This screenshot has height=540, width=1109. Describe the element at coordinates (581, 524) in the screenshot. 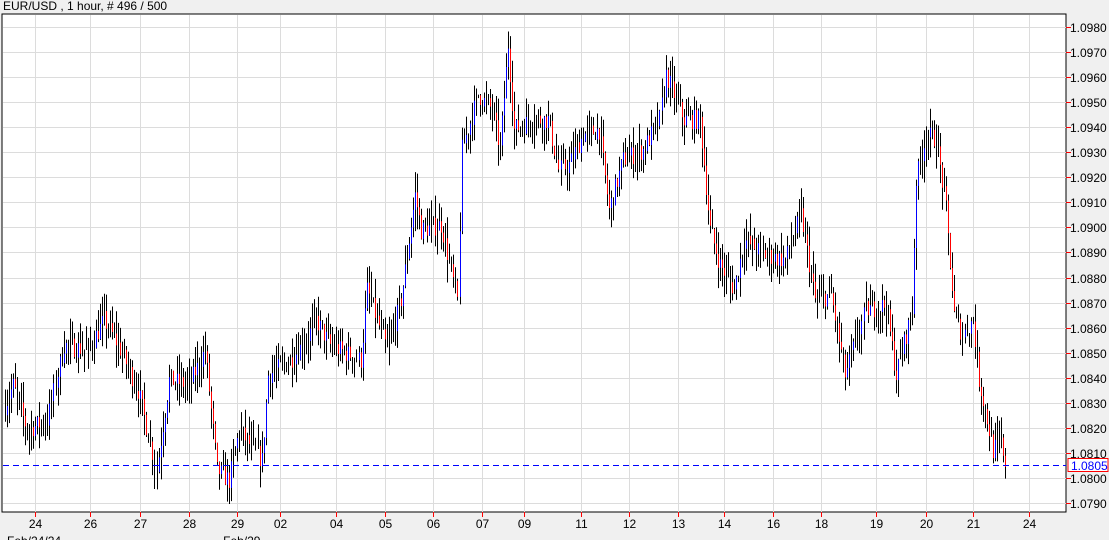

I see `x-tick-label: 11` at that location.